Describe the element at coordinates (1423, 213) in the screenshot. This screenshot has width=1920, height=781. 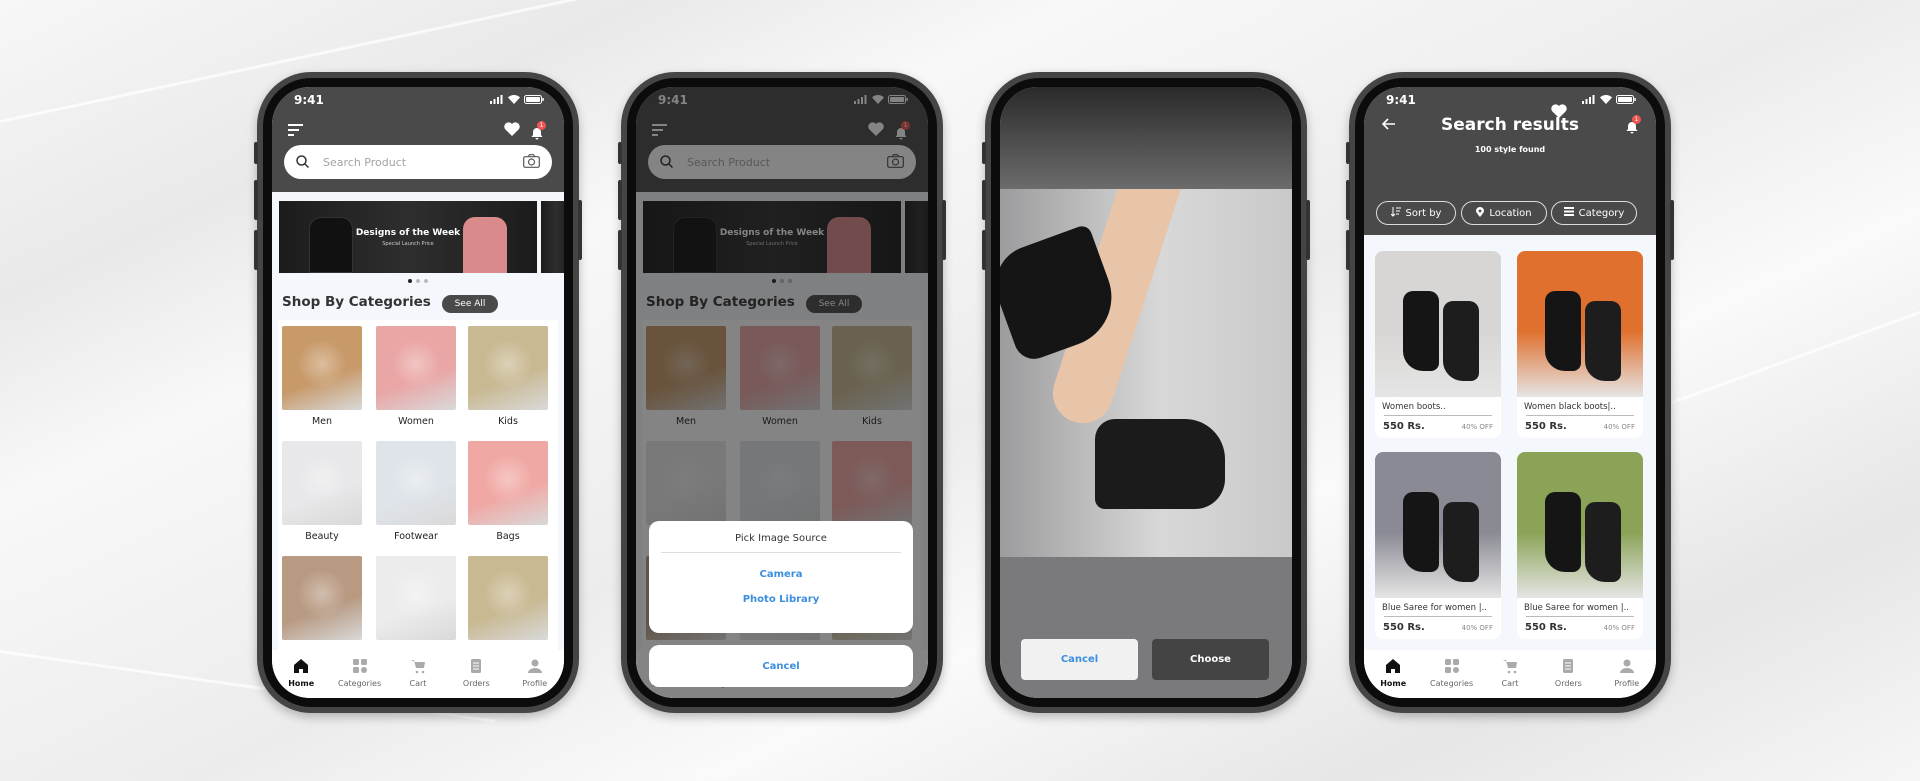
I see `filter-label: Sort by` at that location.